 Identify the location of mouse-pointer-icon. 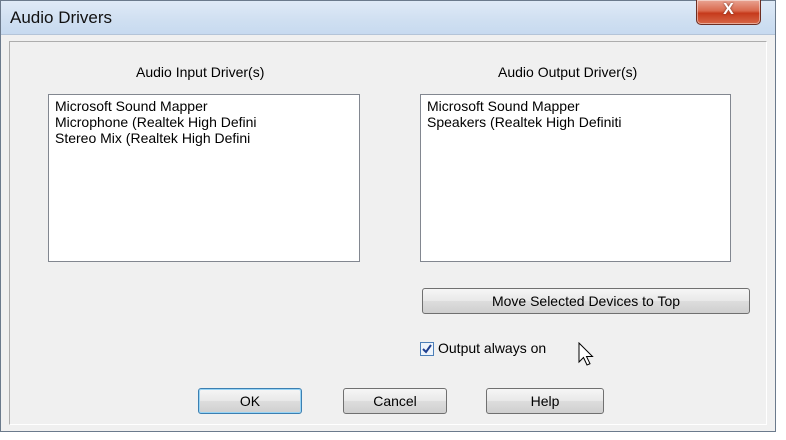
(586, 354).